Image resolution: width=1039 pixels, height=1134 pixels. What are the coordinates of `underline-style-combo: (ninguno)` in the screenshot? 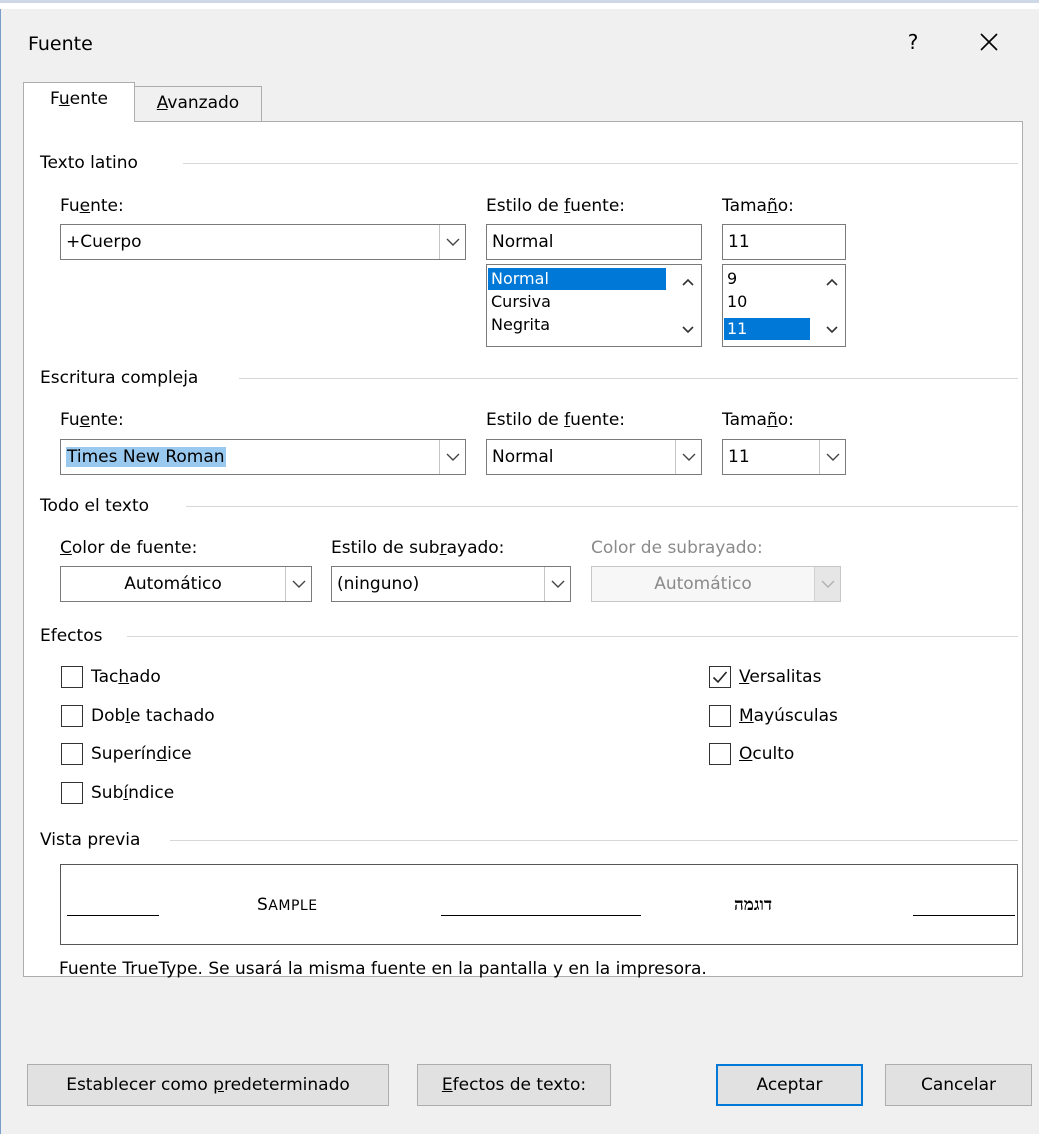 It's located at (451, 584).